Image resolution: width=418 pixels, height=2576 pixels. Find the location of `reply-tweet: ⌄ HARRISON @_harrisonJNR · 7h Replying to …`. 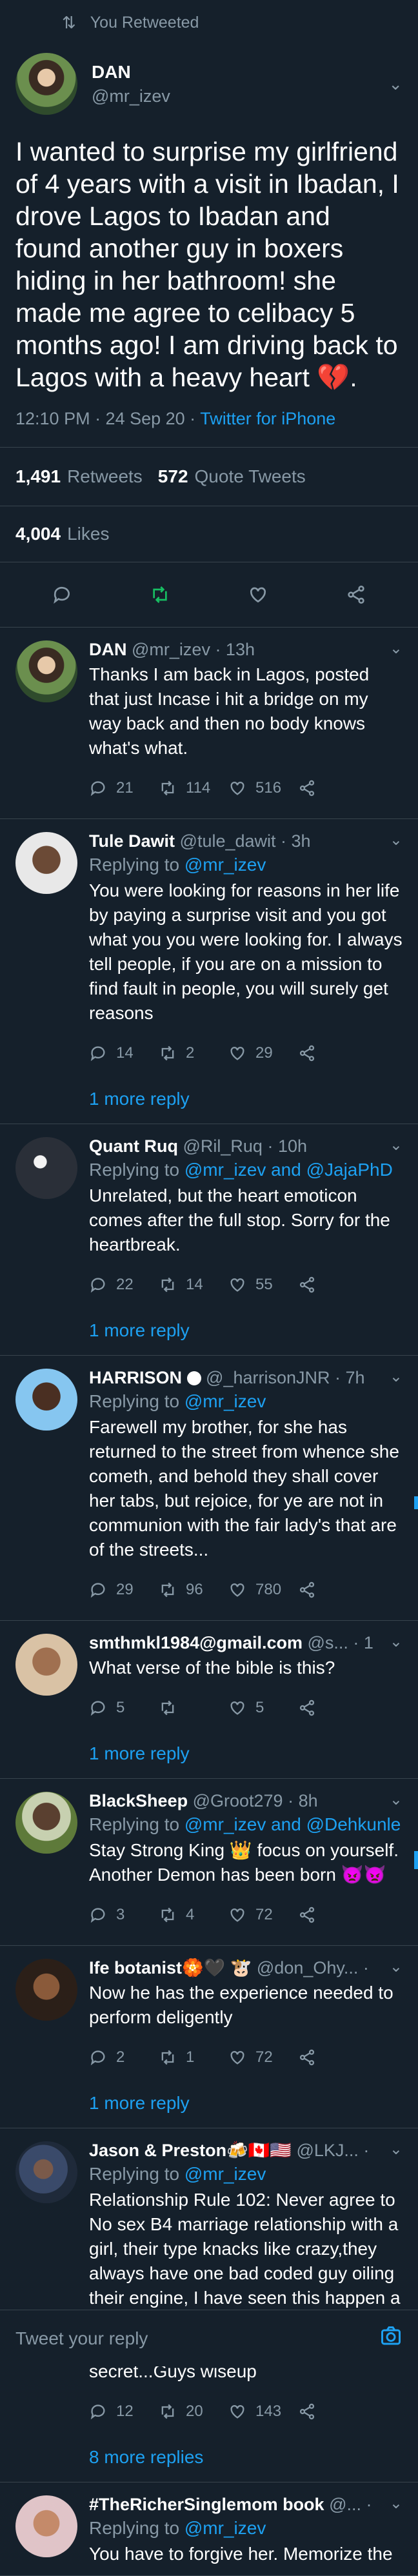

reply-tweet: ⌄ HARRISON @_harrisonJNR · 7h Replying to … is located at coordinates (209, 1489).